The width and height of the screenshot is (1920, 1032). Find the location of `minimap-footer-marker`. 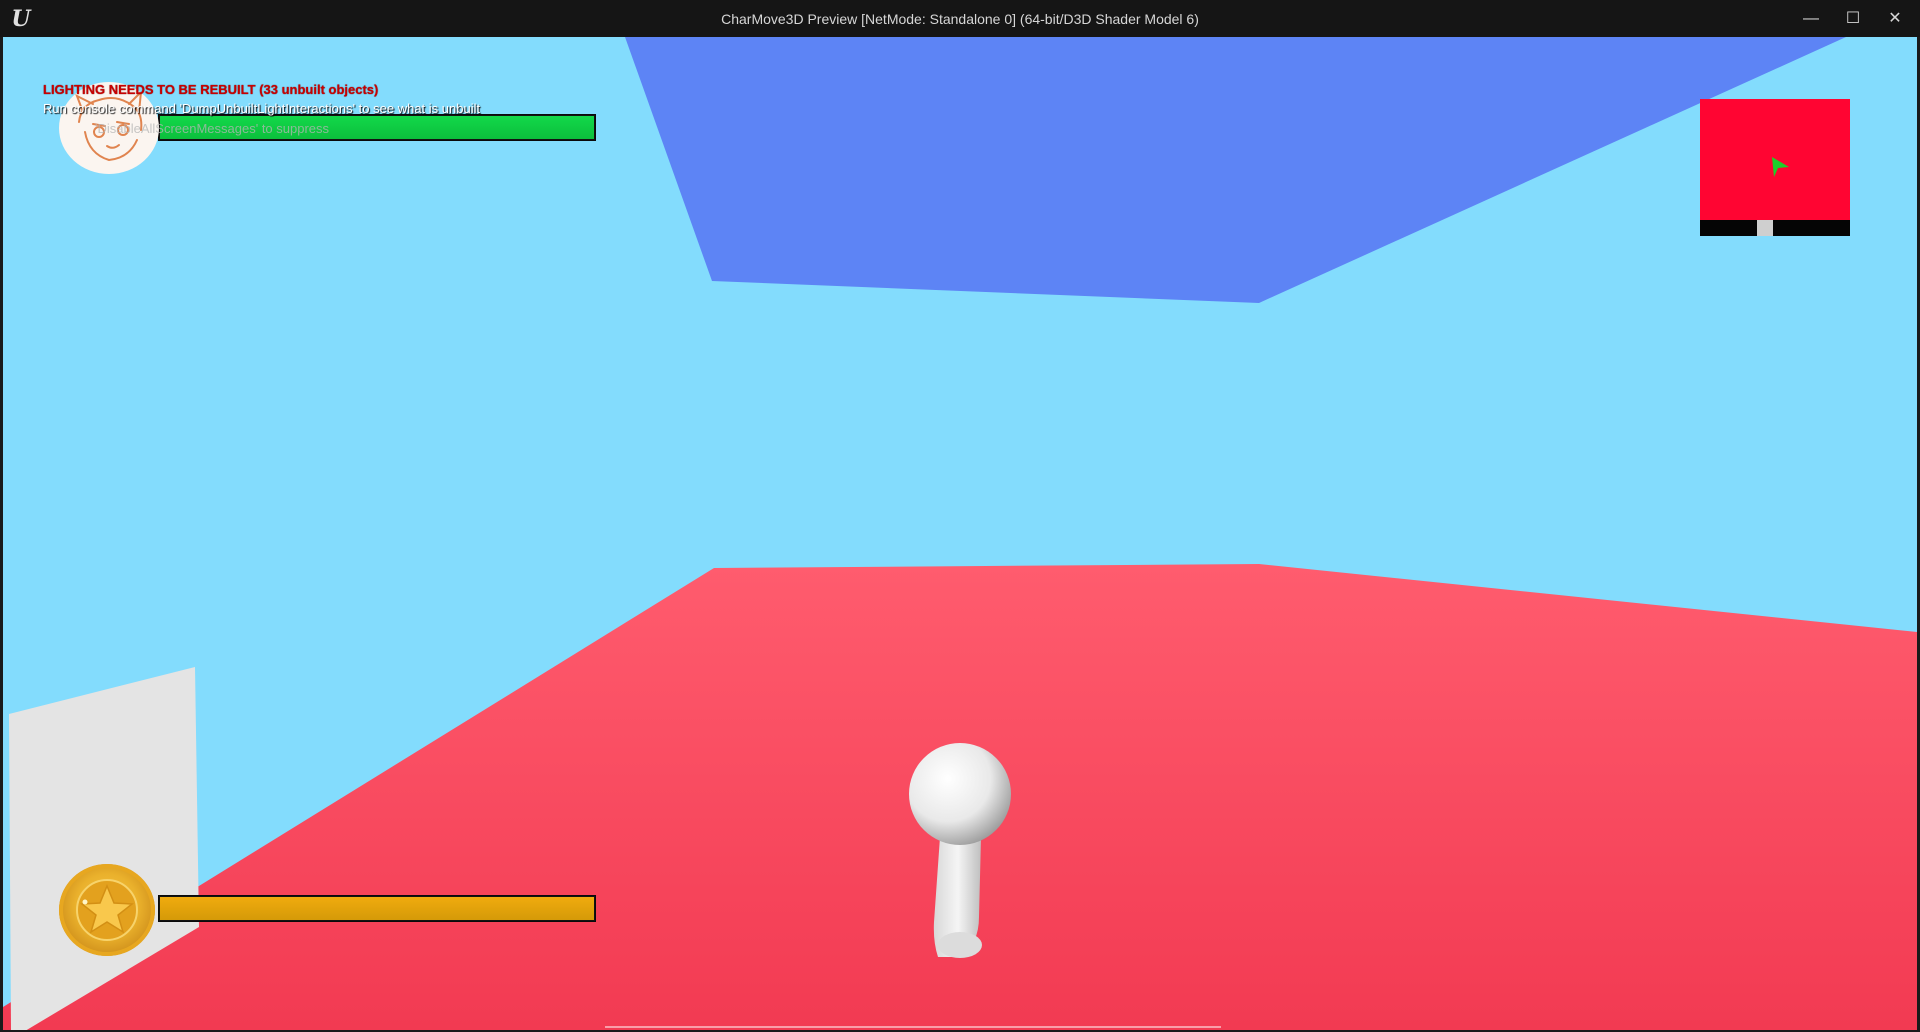

minimap-footer-marker is located at coordinates (1765, 228).